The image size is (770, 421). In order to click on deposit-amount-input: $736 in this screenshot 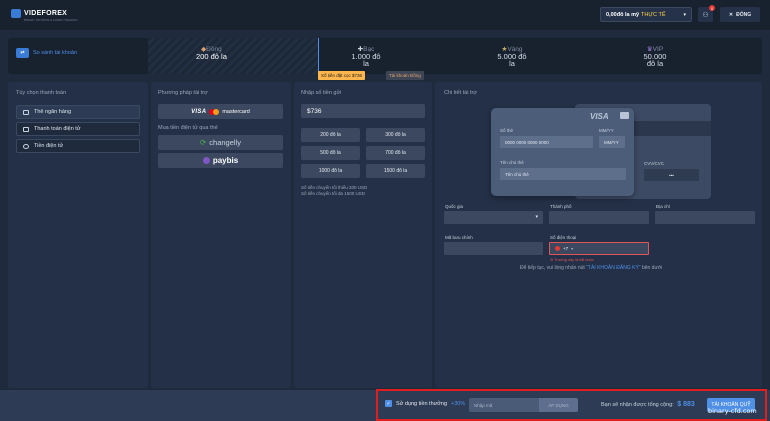, I will do `click(363, 111)`.